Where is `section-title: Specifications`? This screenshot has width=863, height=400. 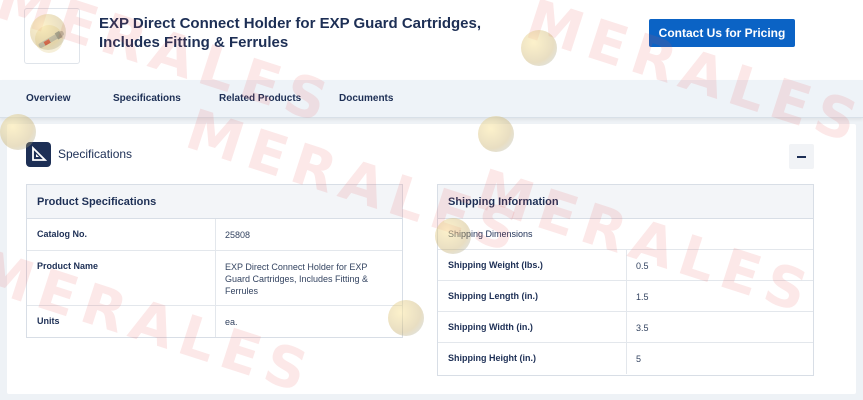
section-title: Specifications is located at coordinates (95, 154).